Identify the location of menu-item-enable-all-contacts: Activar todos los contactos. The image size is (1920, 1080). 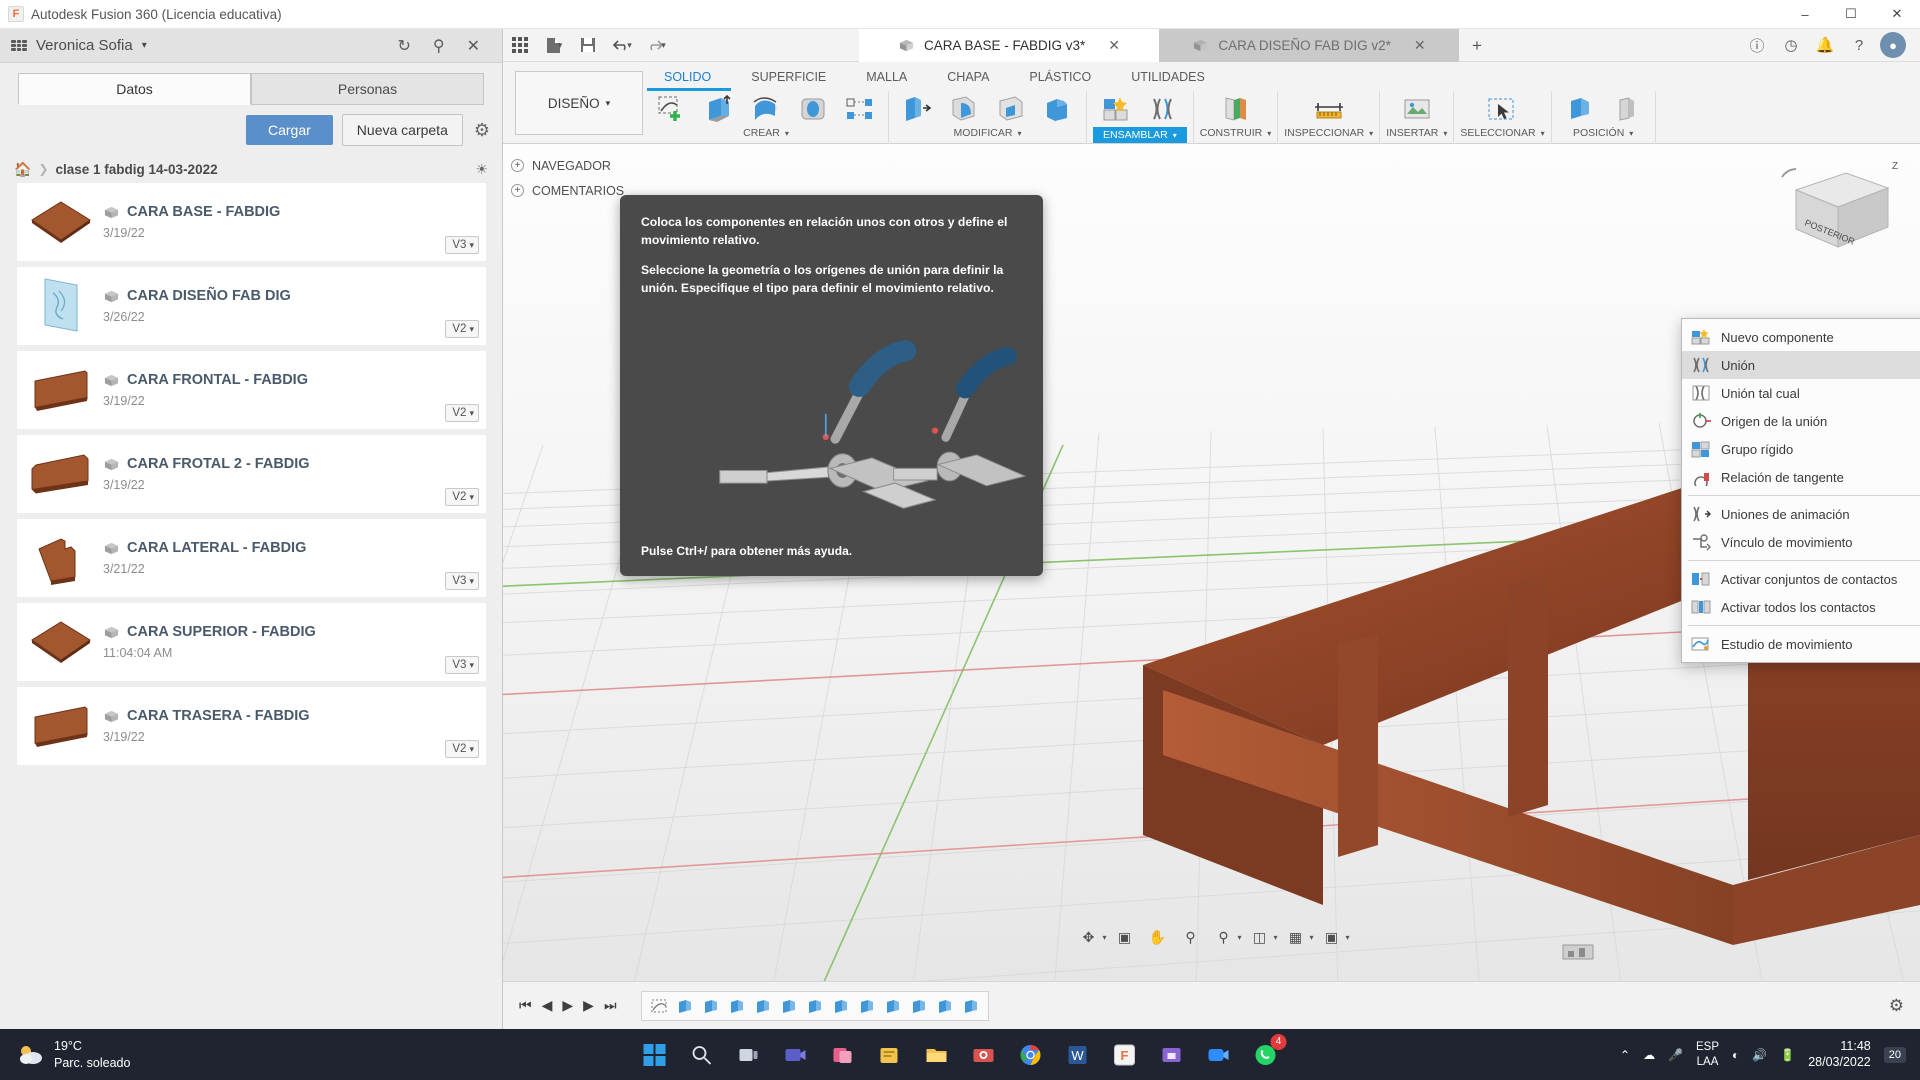
(1801, 607).